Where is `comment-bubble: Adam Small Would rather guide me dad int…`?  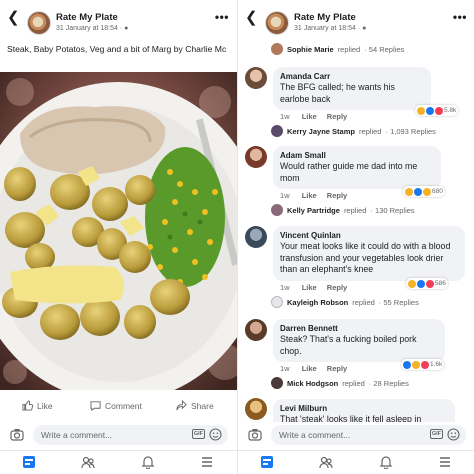
comment-bubble: Adam Small Would rather guide me dad int… is located at coordinates (357, 167).